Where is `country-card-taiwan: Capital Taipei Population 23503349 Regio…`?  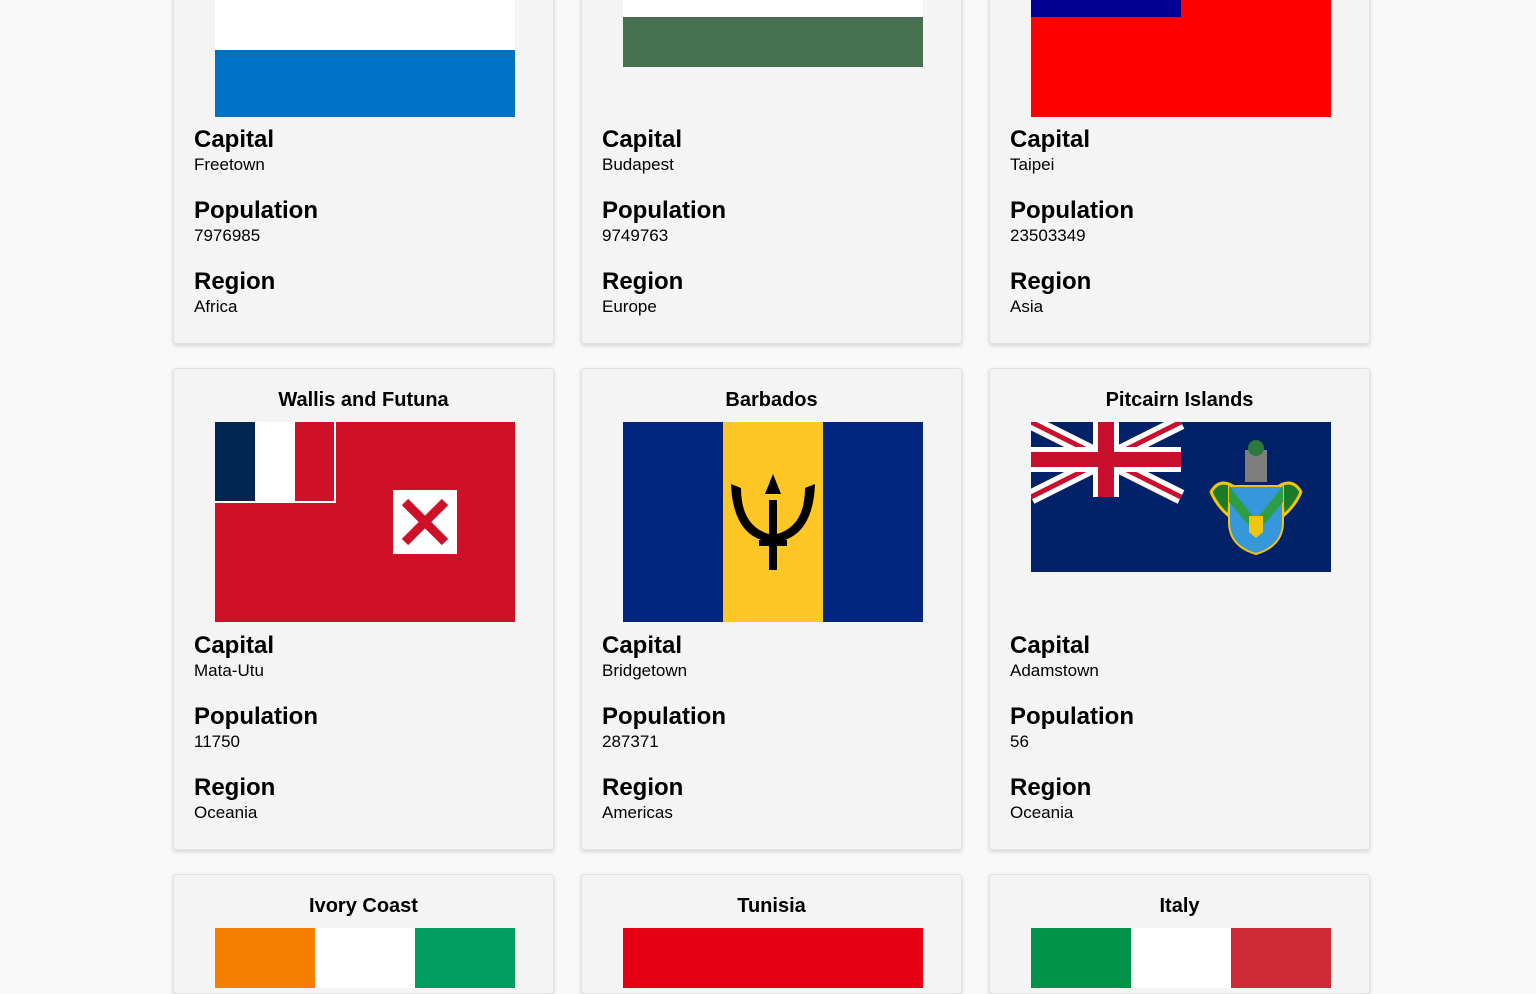 country-card-taiwan: Capital Taipei Population 23503349 Regio… is located at coordinates (1179, 172).